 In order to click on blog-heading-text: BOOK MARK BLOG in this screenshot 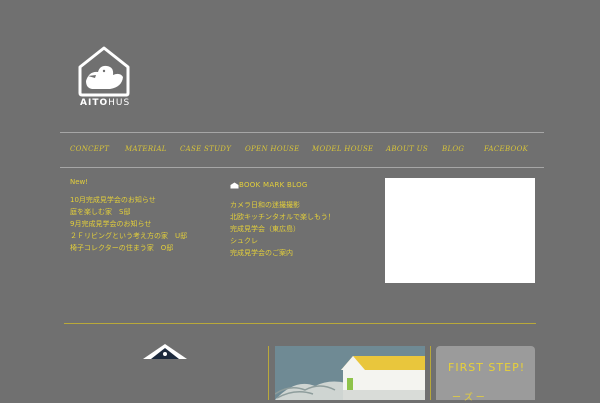, I will do `click(273, 185)`.